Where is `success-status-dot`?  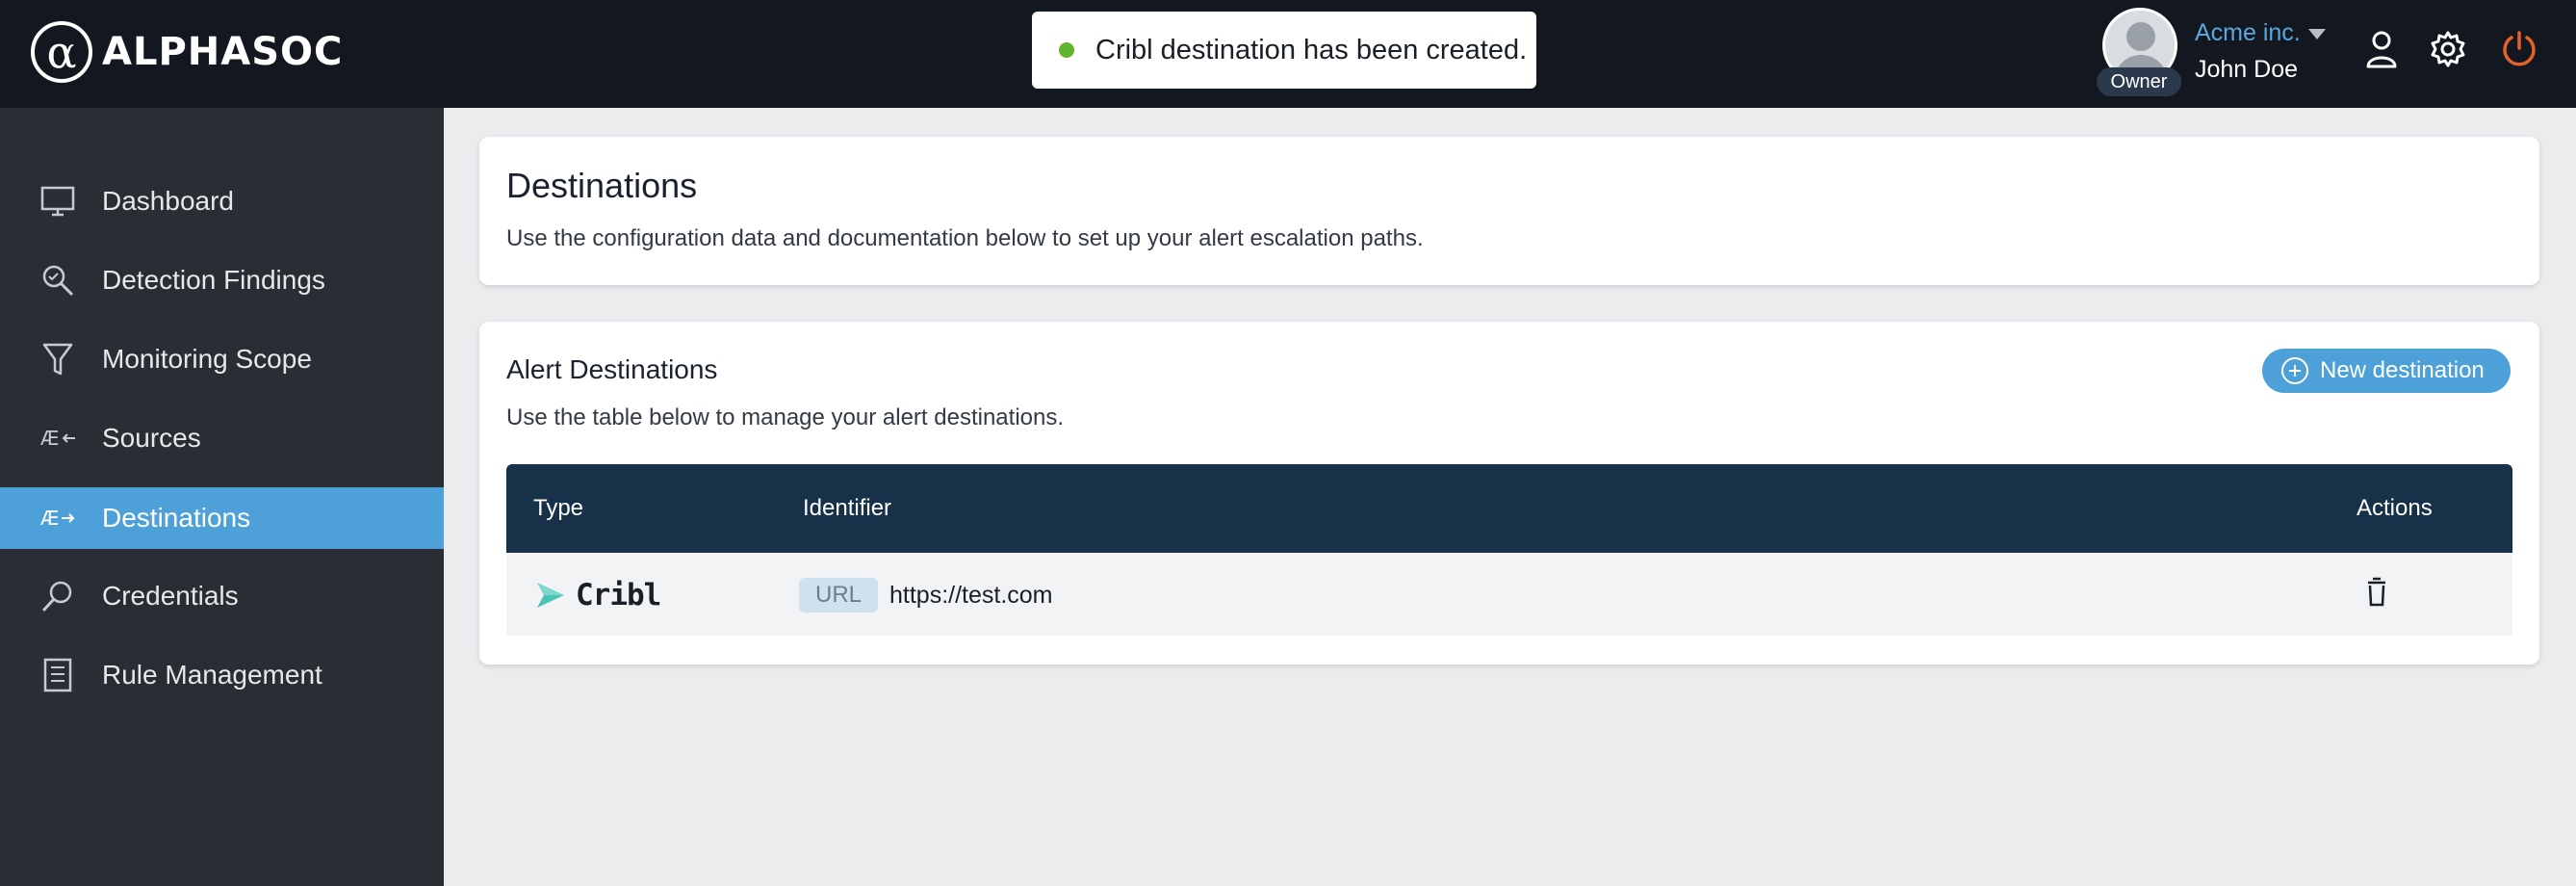
success-status-dot is located at coordinates (1067, 50).